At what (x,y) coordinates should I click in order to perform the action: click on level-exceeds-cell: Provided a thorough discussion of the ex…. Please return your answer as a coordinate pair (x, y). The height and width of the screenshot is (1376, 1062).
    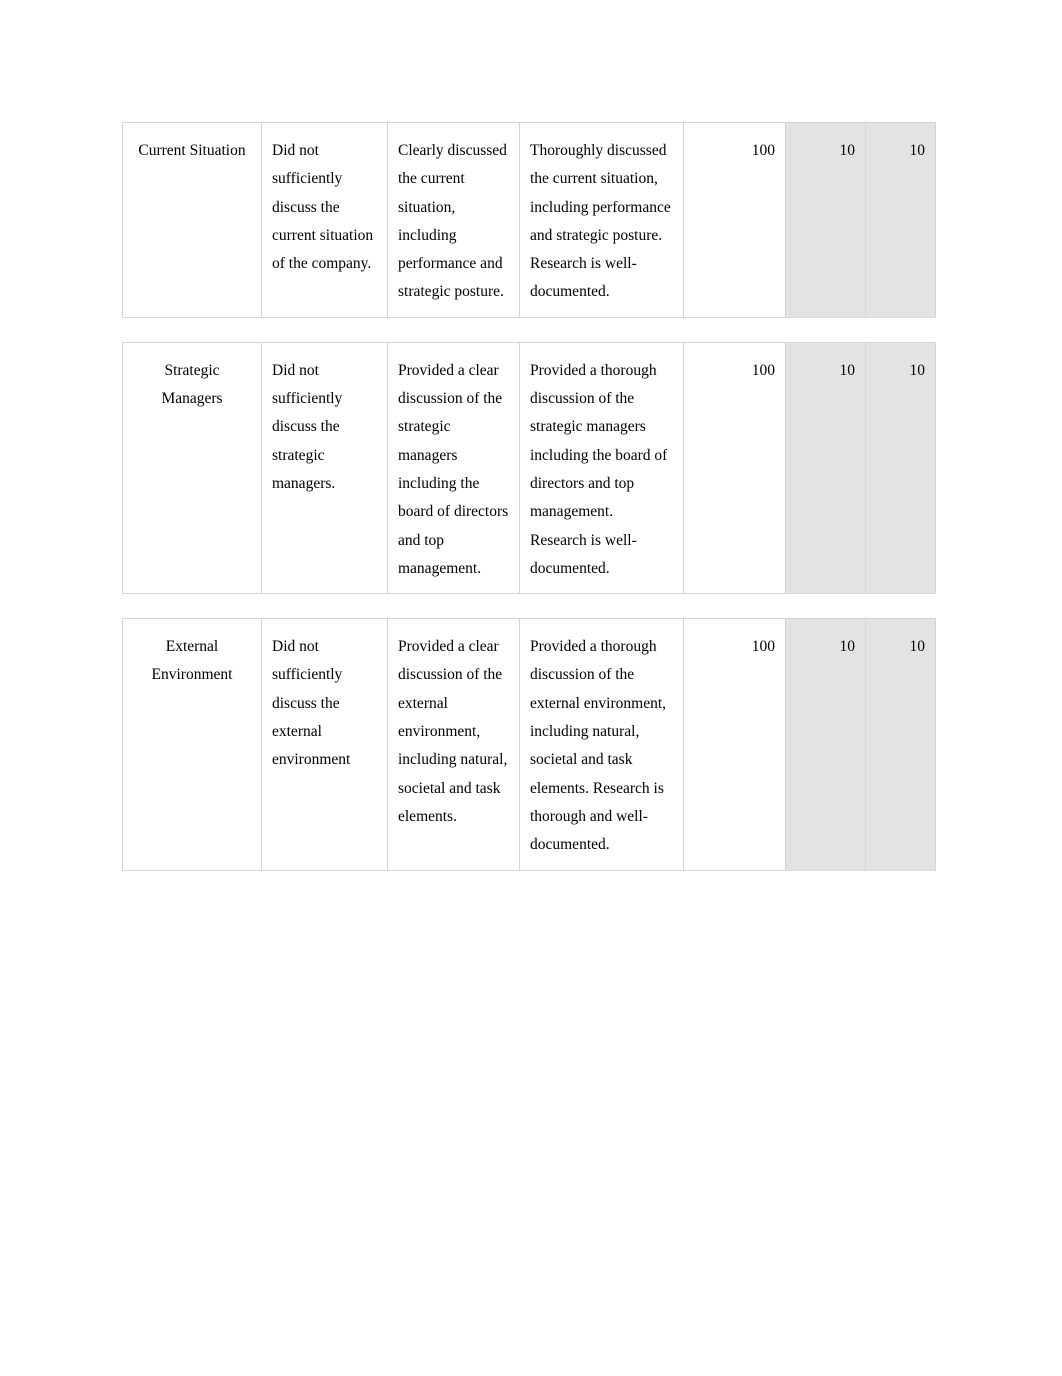
    Looking at the image, I should click on (602, 744).